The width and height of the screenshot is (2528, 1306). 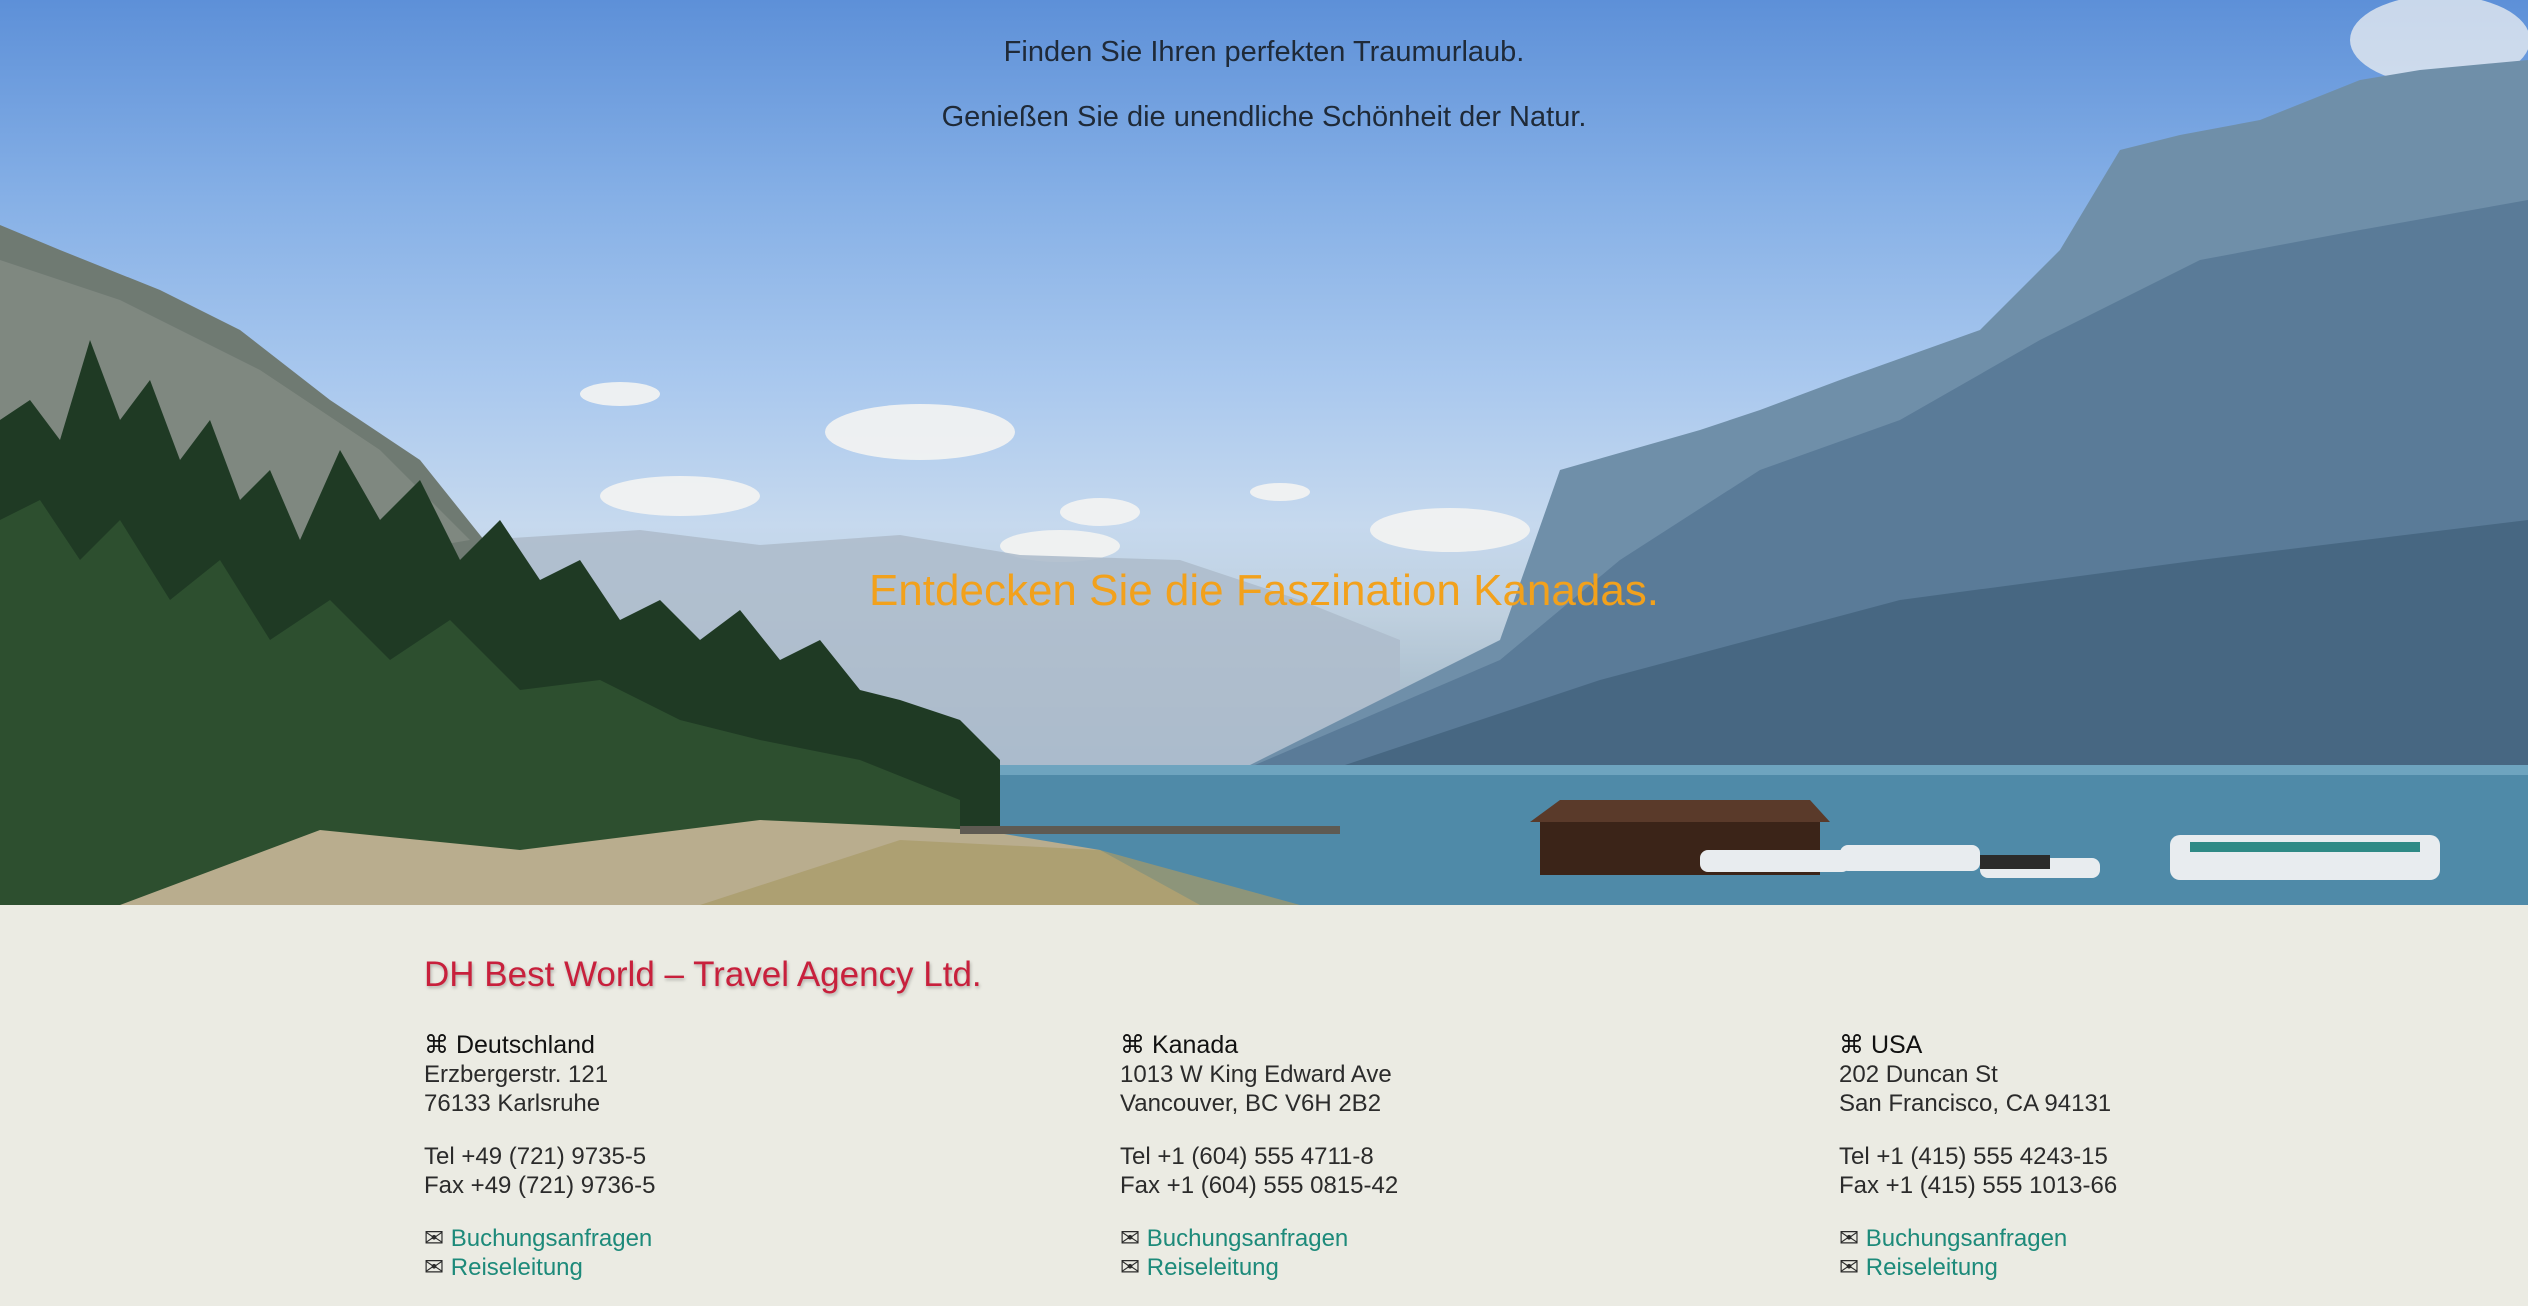 What do you see at coordinates (1918, 1074) in the screenshot?
I see `office-street: 202 Duncan St` at bounding box center [1918, 1074].